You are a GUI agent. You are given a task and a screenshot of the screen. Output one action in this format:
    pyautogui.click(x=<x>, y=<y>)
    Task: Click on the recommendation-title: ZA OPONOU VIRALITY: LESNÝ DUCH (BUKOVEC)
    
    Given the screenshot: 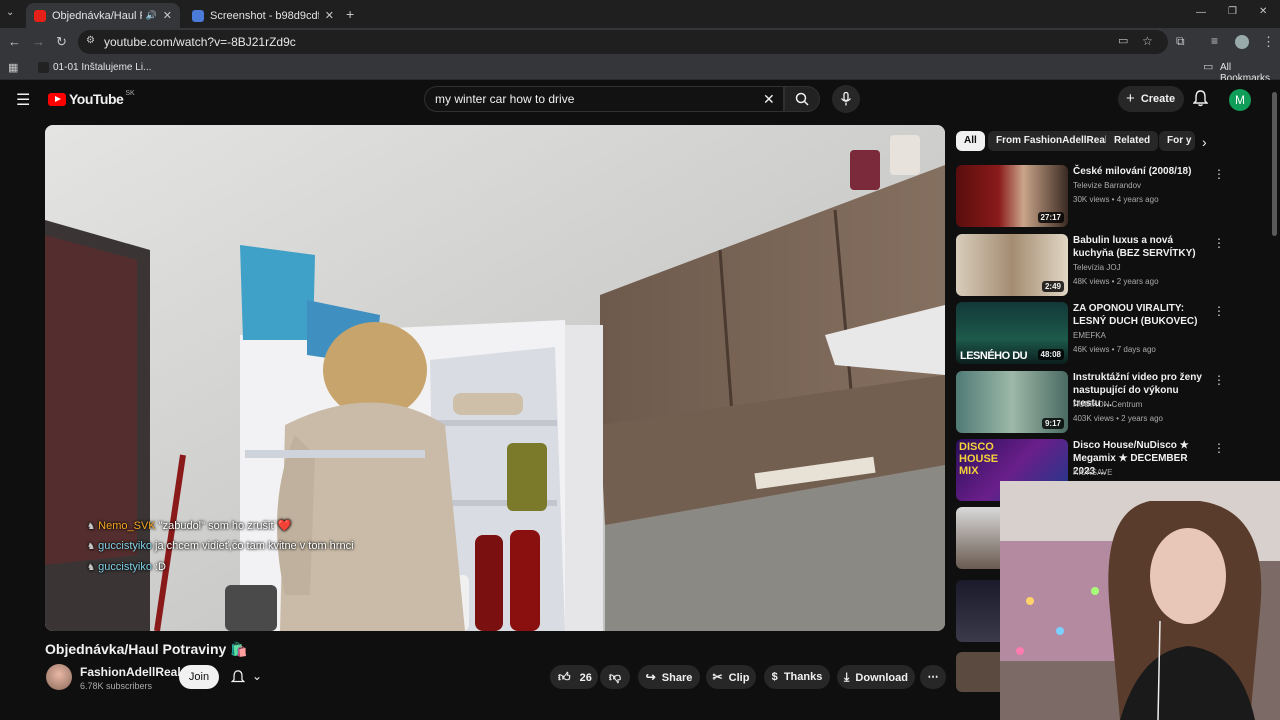 What is the action you would take?
    pyautogui.click(x=1135, y=315)
    